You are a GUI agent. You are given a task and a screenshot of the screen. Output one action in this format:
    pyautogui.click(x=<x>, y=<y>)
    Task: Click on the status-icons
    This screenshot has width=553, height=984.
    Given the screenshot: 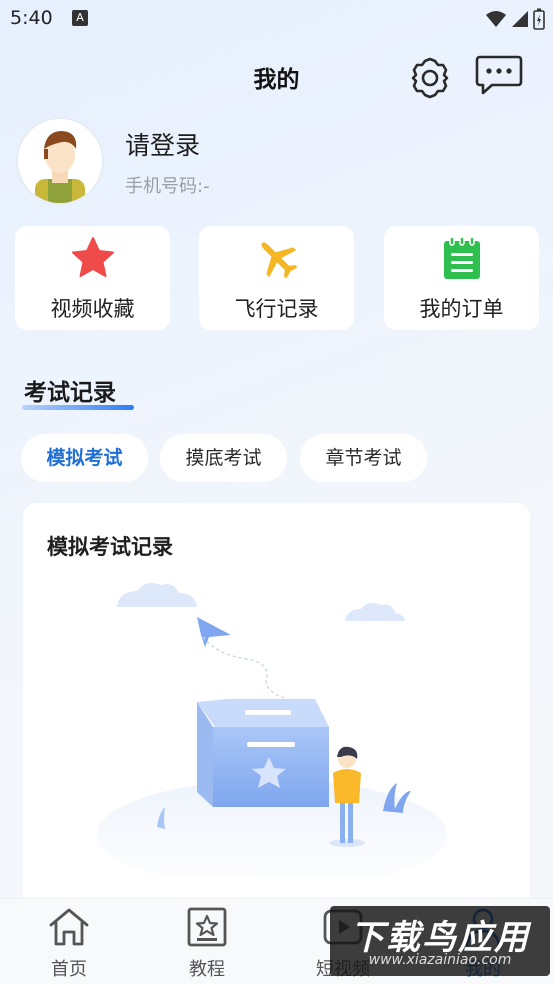 What is the action you would take?
    pyautogui.click(x=515, y=19)
    